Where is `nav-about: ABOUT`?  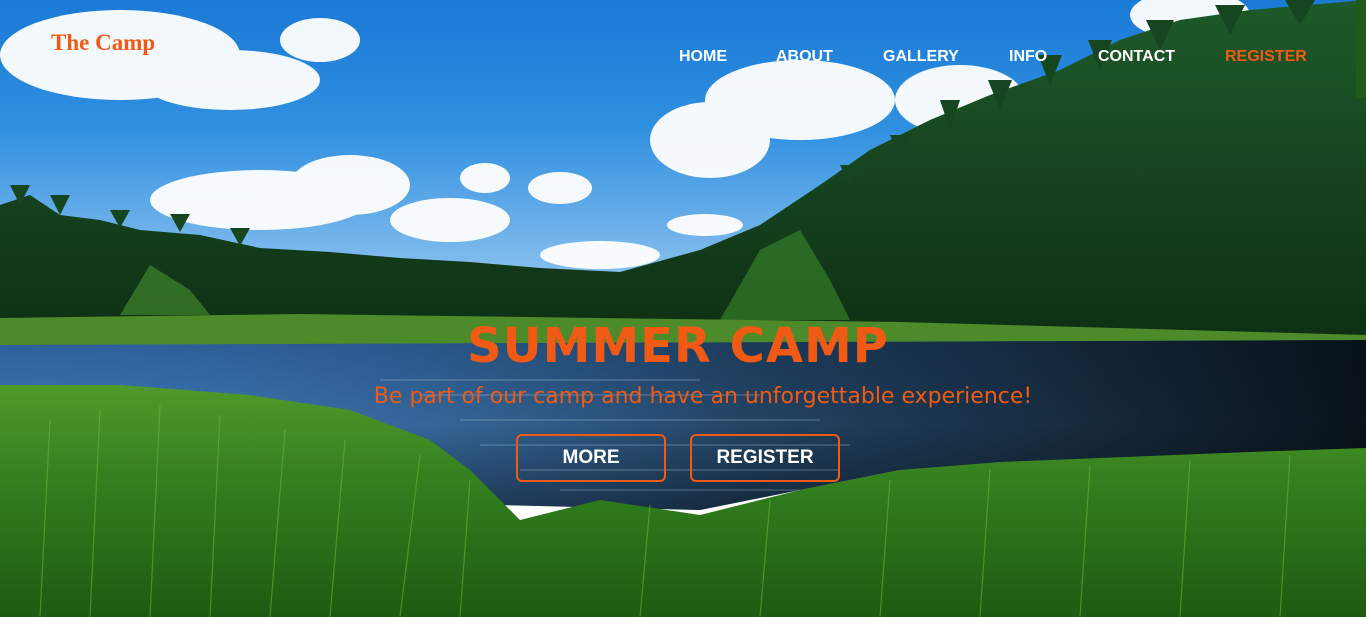 nav-about: ABOUT is located at coordinates (804, 57).